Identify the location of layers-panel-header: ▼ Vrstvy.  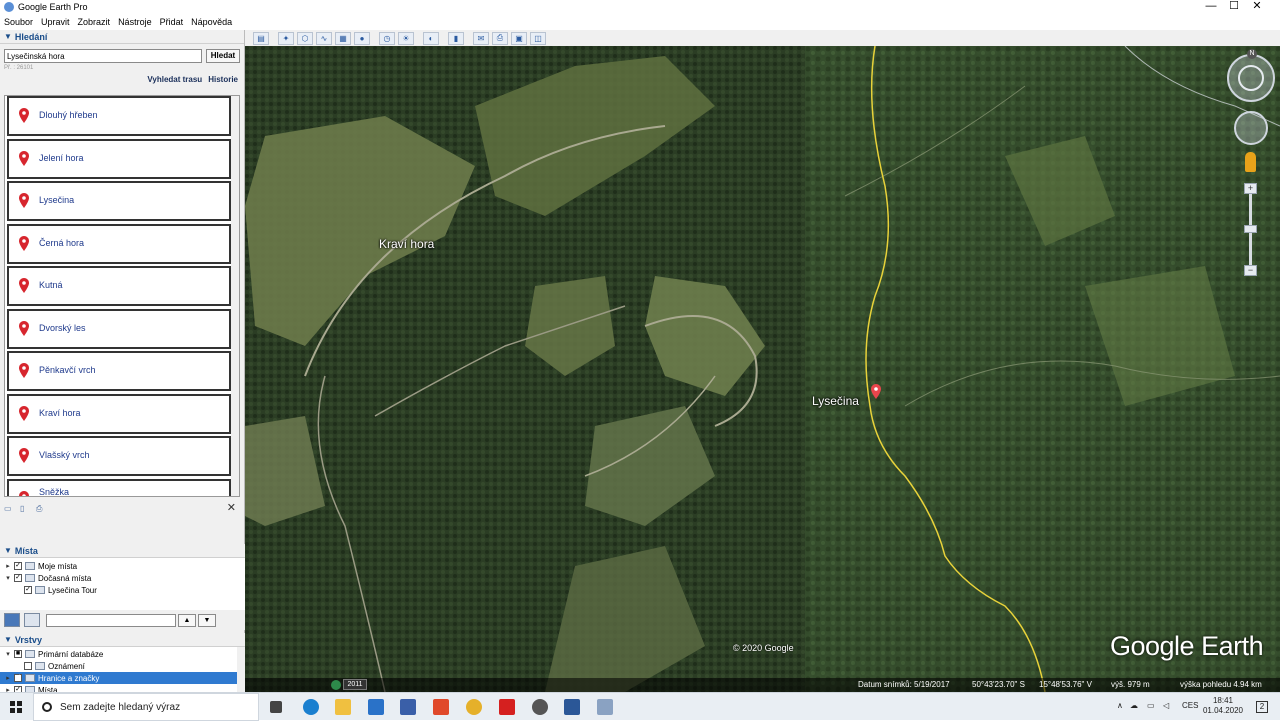
(122, 640).